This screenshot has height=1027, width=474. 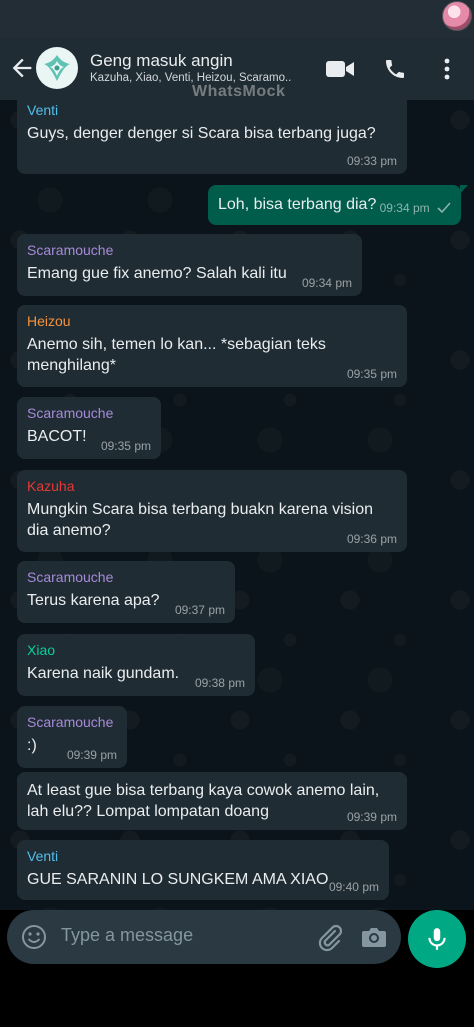 I want to click on watermark: WhatsMock, so click(x=239, y=91).